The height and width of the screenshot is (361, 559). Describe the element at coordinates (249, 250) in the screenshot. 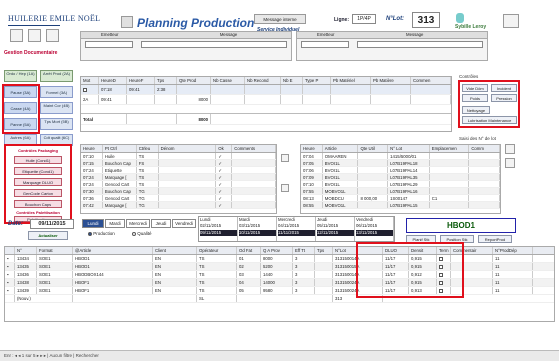

I see `column-header: Od Fat` at that location.